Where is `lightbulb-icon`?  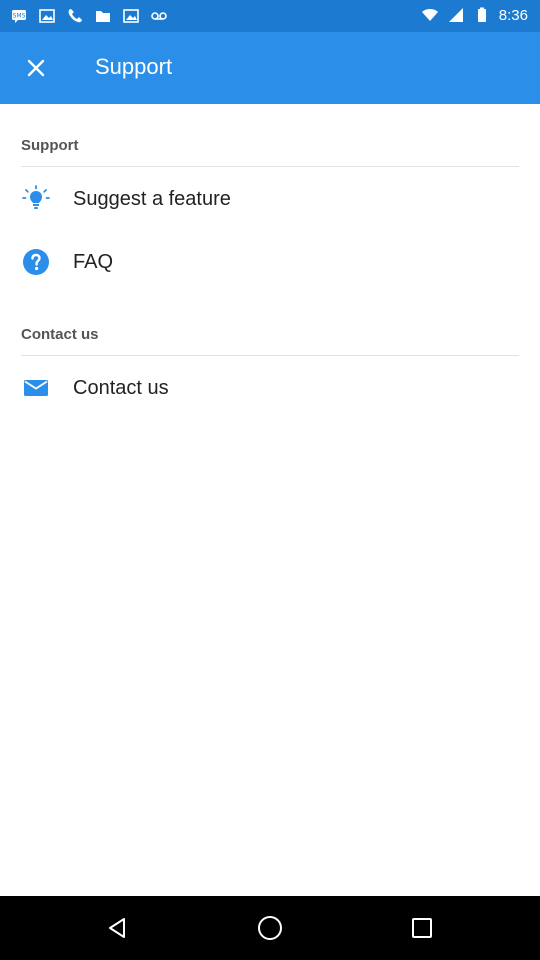
lightbulb-icon is located at coordinates (36, 199).